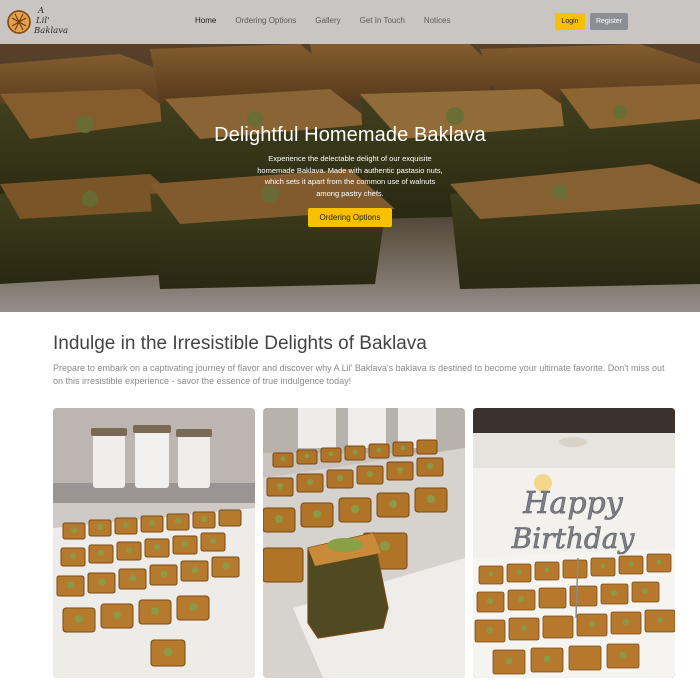  I want to click on brand-line-1: A, so click(41, 11).